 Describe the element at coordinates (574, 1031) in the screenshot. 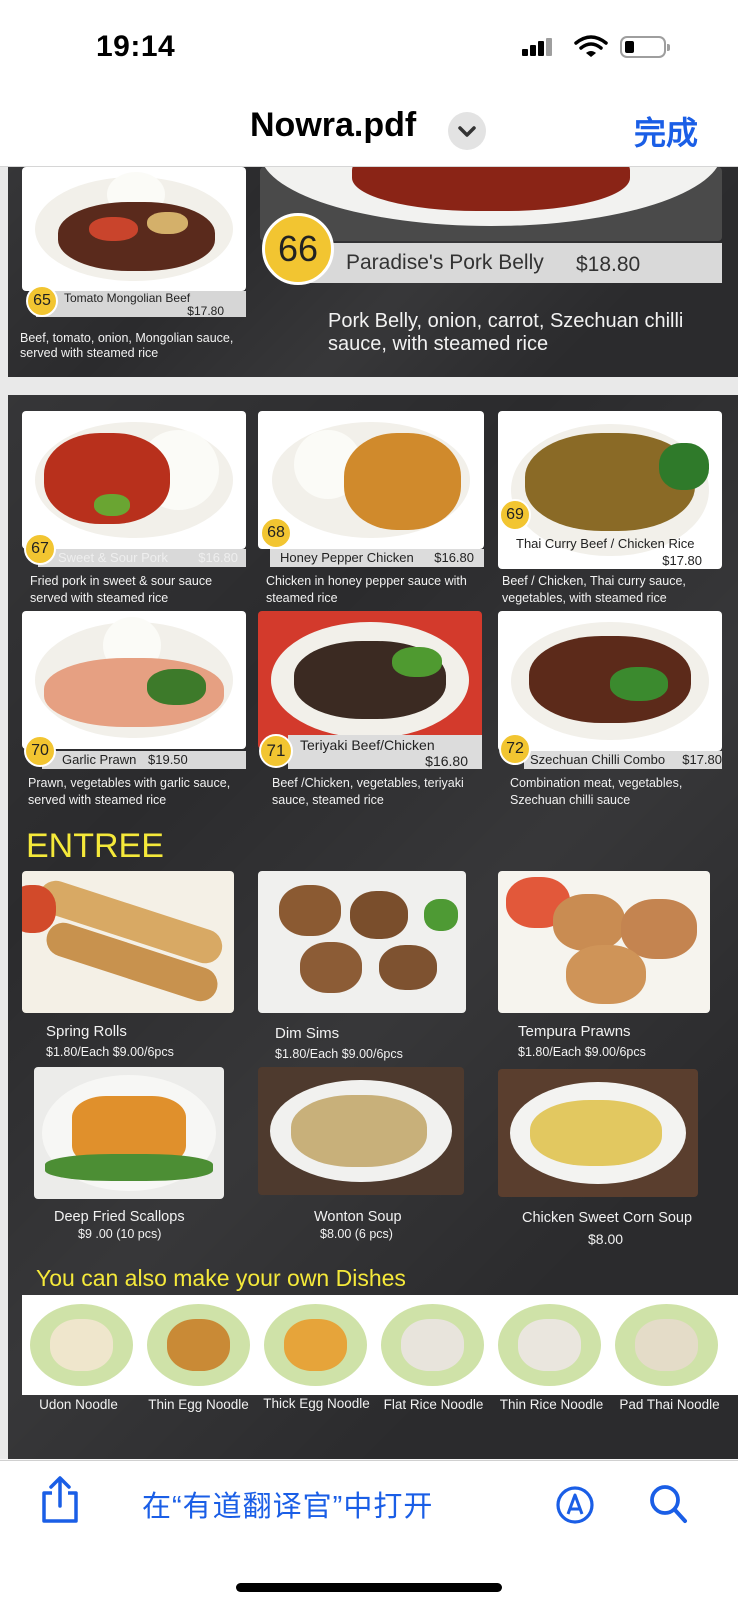

I see `entree-name: Tempura Prawns` at that location.